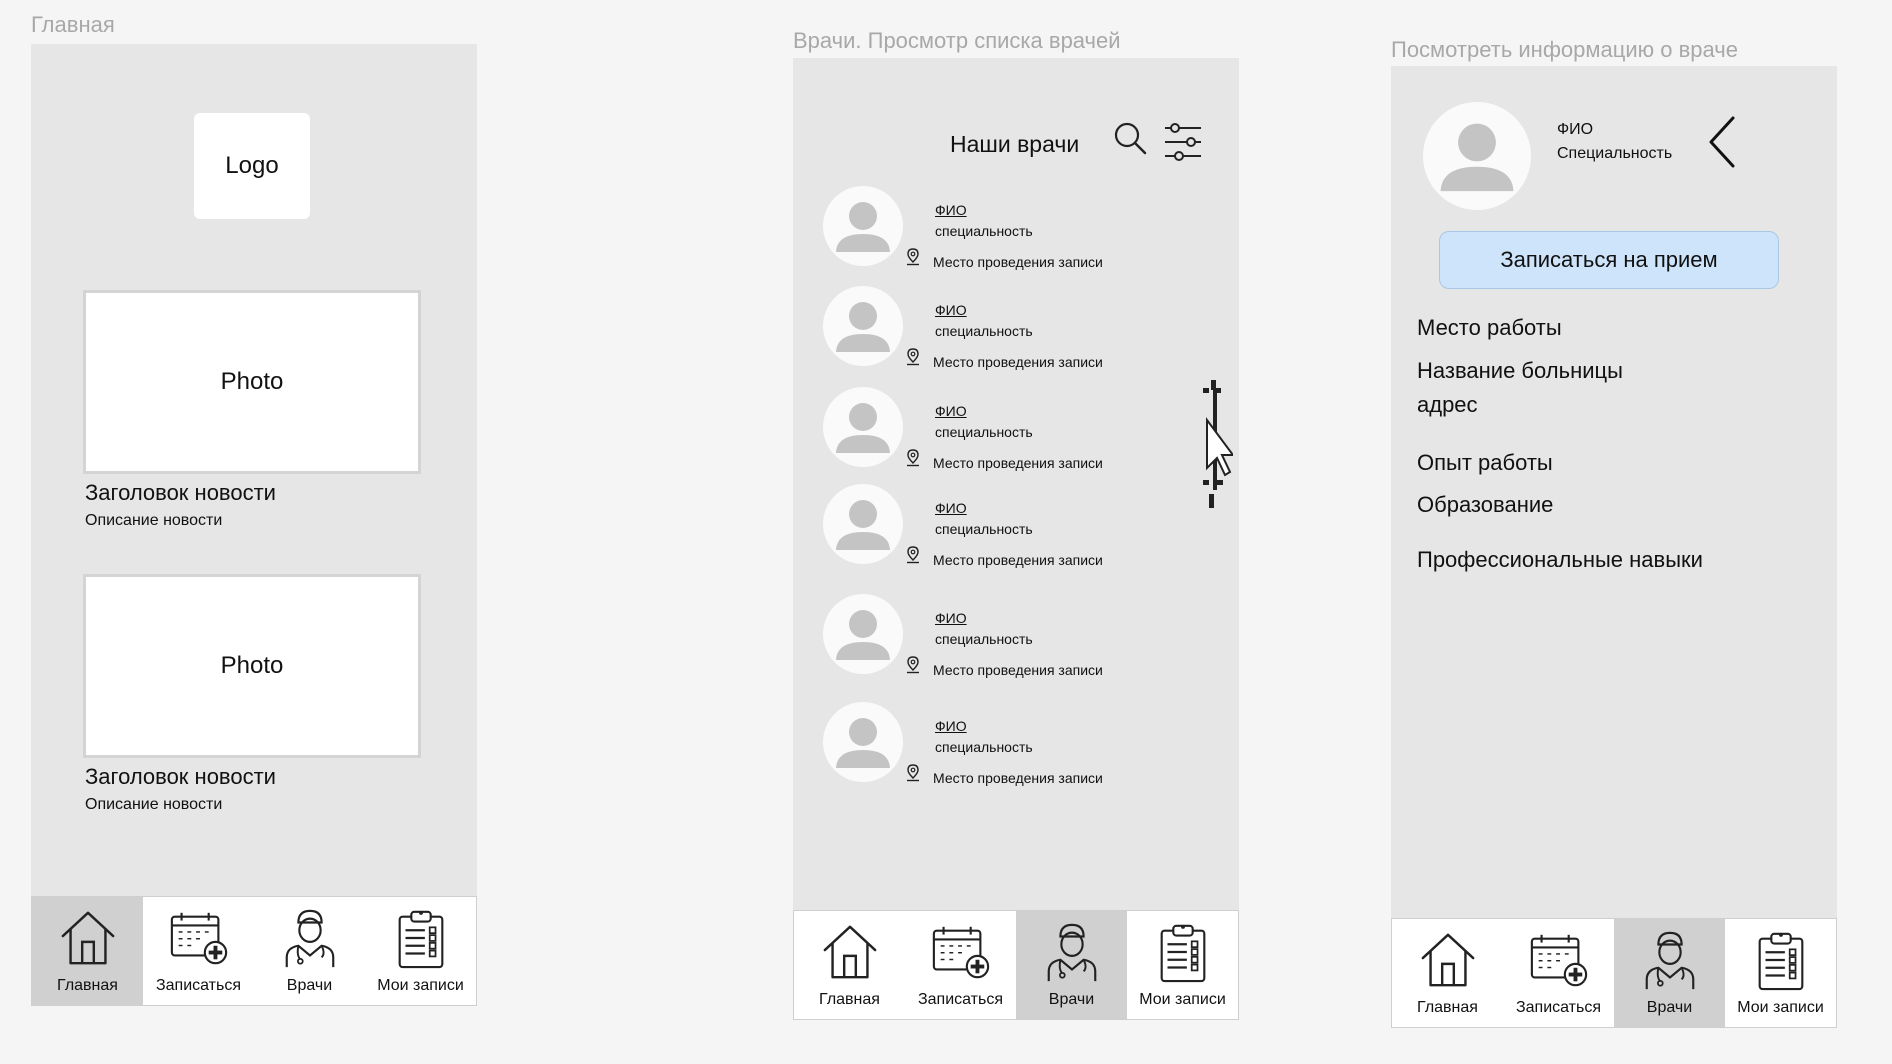 The width and height of the screenshot is (1892, 1064). I want to click on doctor-specialty: Специальность, so click(1615, 153).